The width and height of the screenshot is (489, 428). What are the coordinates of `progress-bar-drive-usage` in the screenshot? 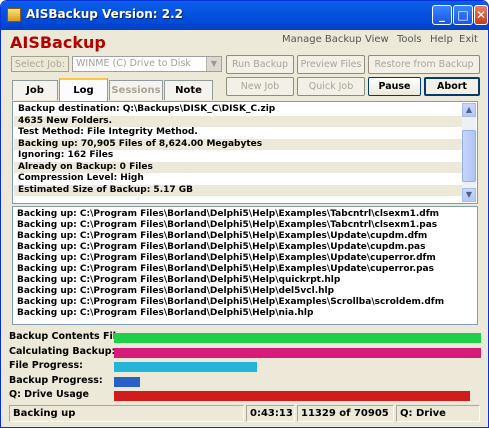 It's located at (297, 396).